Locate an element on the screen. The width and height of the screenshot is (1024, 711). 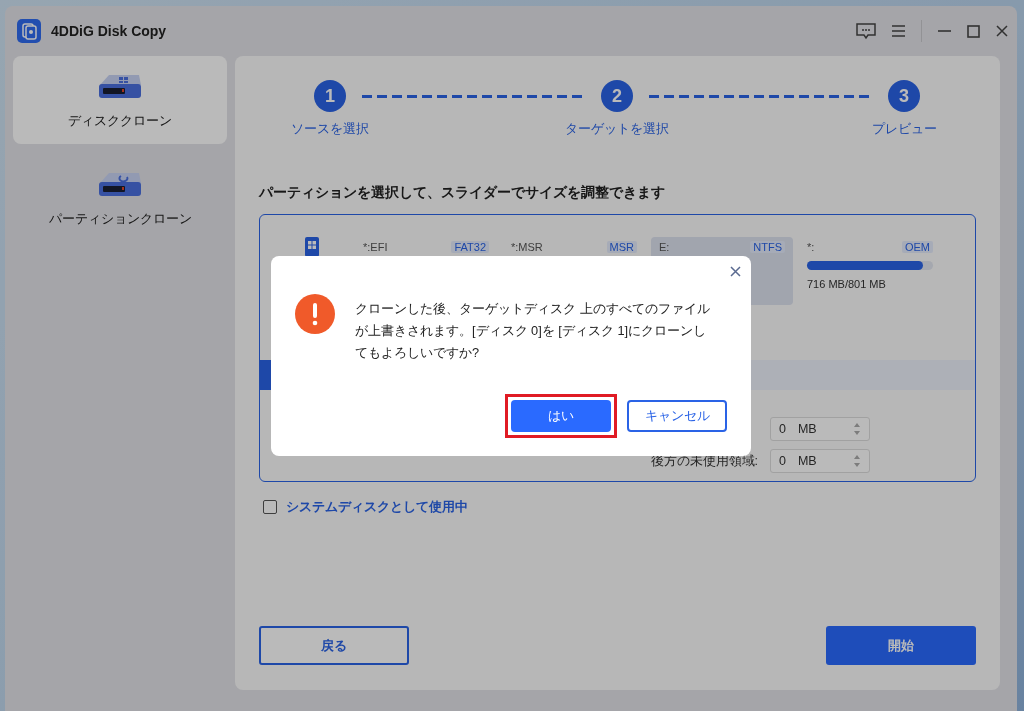
partition-name: E: is located at coordinates (664, 247).